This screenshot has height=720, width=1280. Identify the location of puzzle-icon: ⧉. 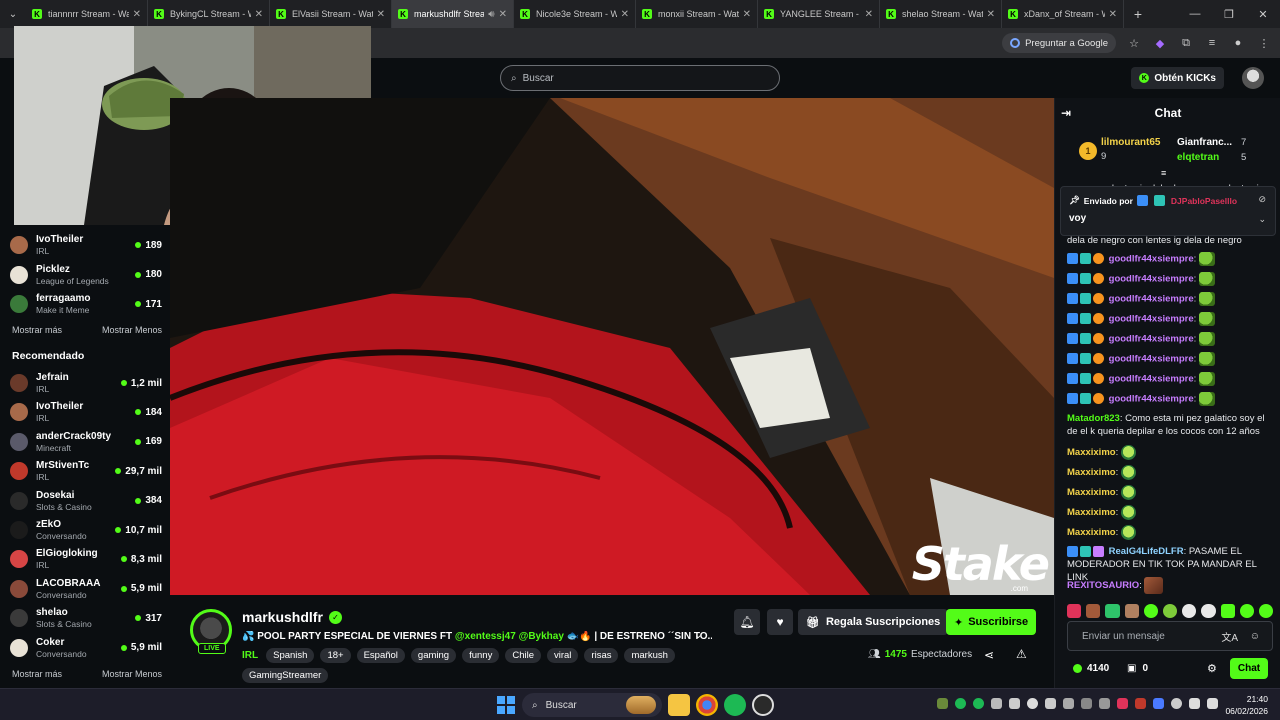
(1186, 43).